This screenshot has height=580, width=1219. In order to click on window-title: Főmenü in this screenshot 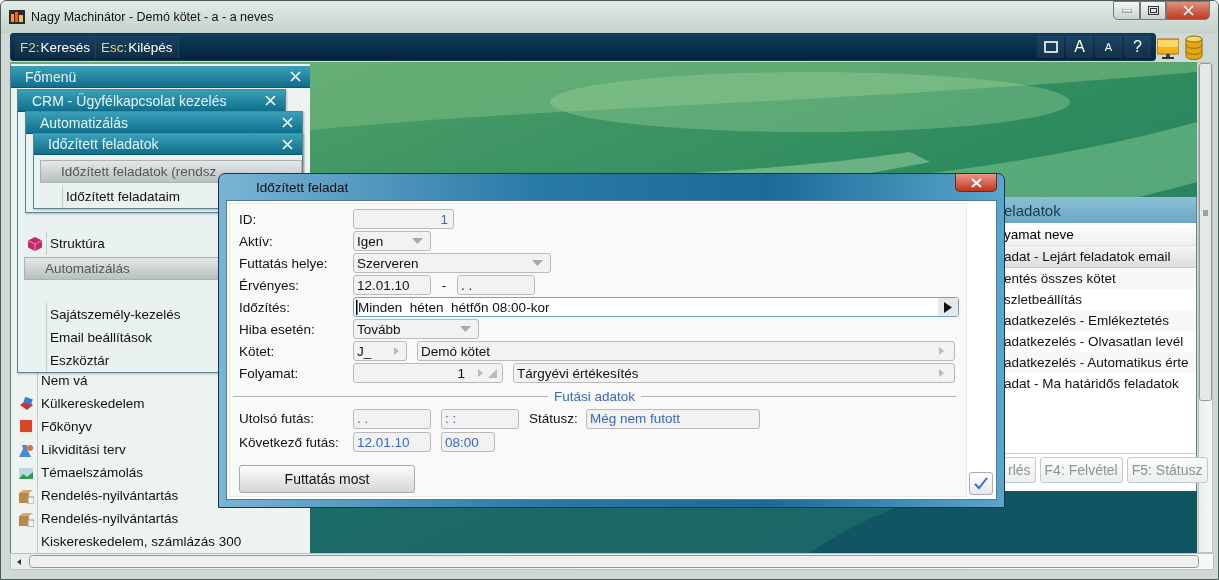, I will do `click(51, 76)`.